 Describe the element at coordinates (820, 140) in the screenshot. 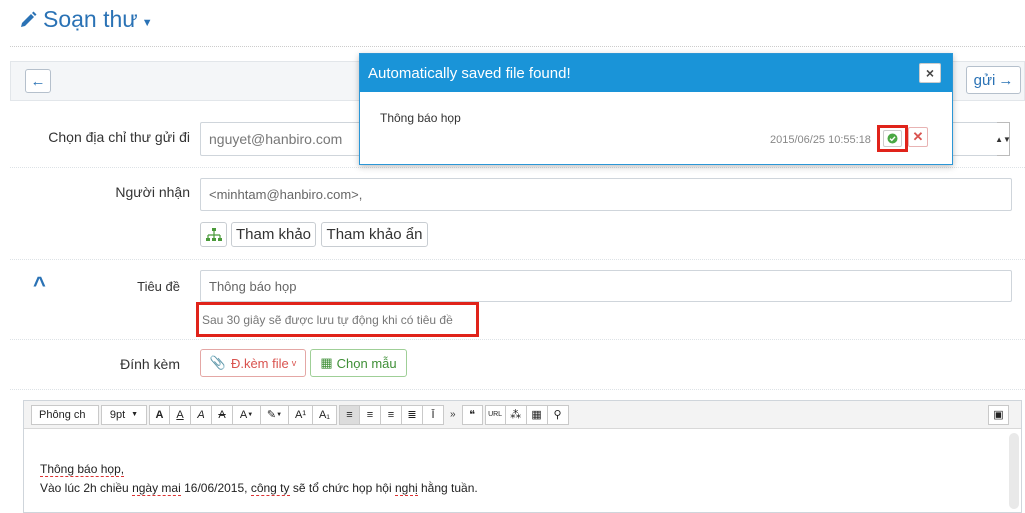

I see `saved-item-date: 2015/06/25 10:55:18` at that location.